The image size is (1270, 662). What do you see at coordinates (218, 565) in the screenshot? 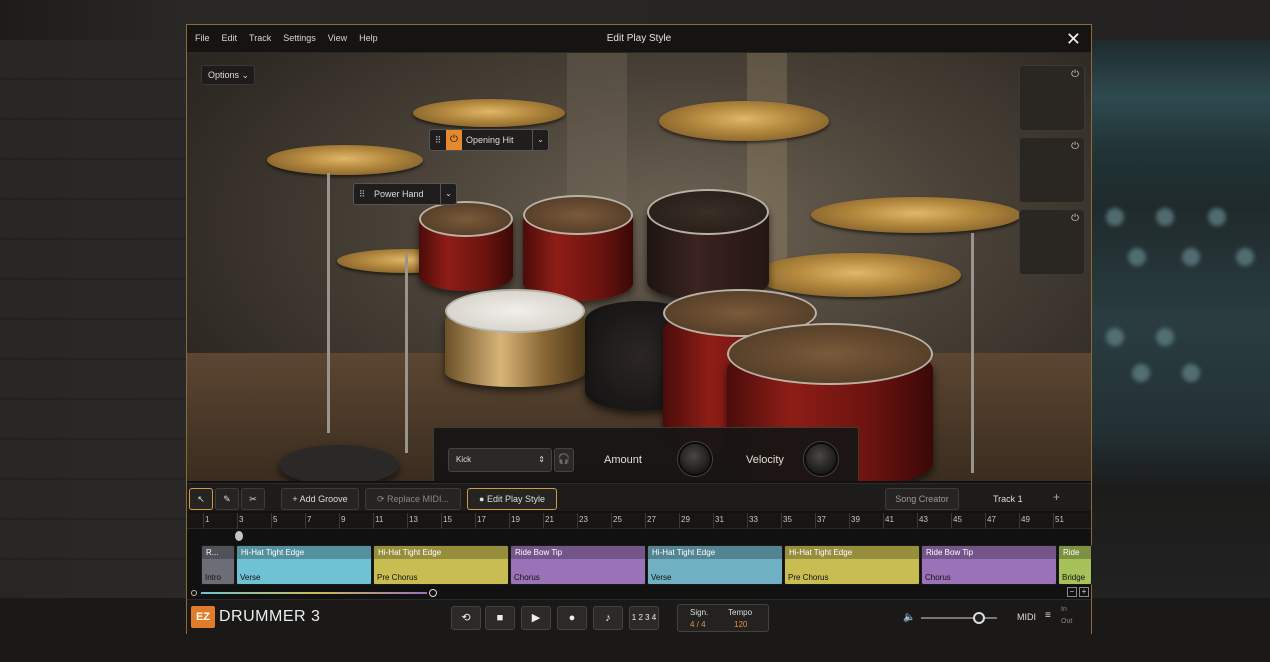
I see `song-clip: R... Intro` at bounding box center [218, 565].